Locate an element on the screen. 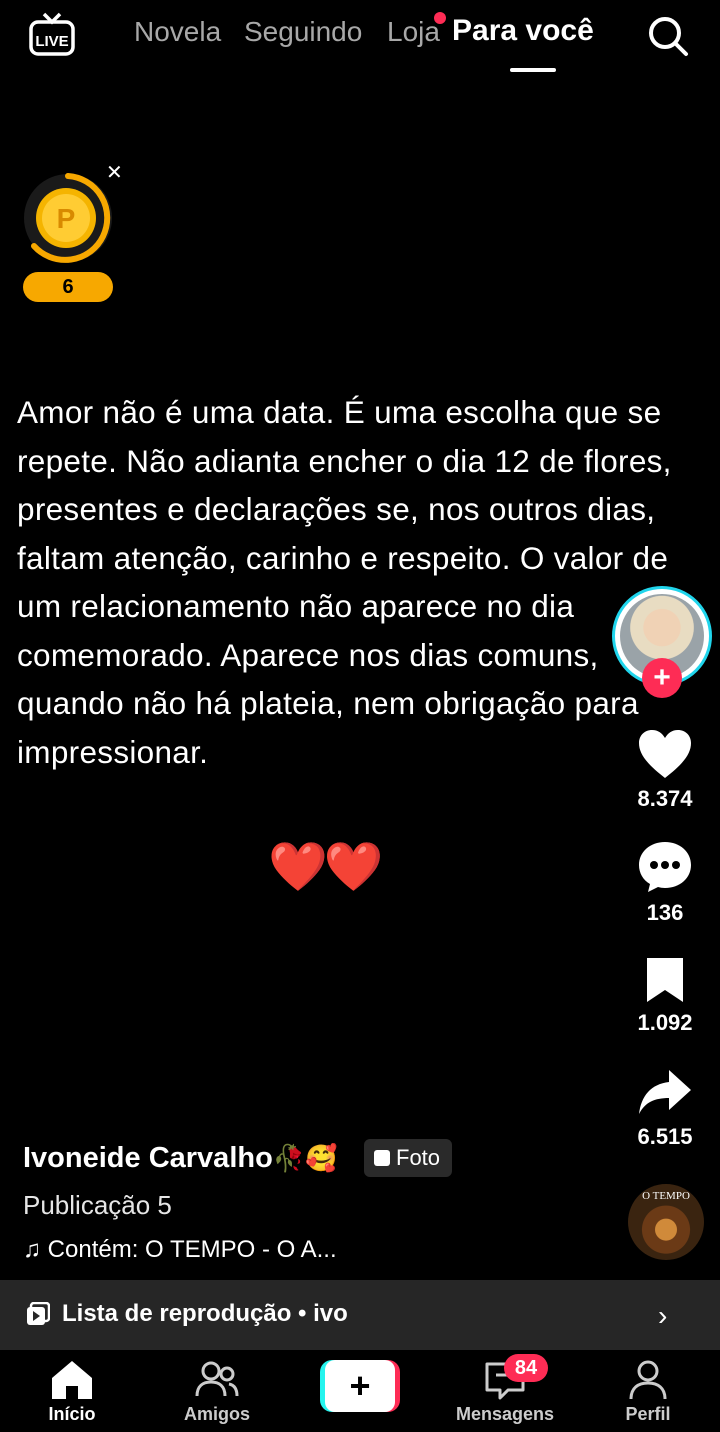 Image resolution: width=720 pixels, height=1432 pixels. follow-button: + is located at coordinates (662, 678).